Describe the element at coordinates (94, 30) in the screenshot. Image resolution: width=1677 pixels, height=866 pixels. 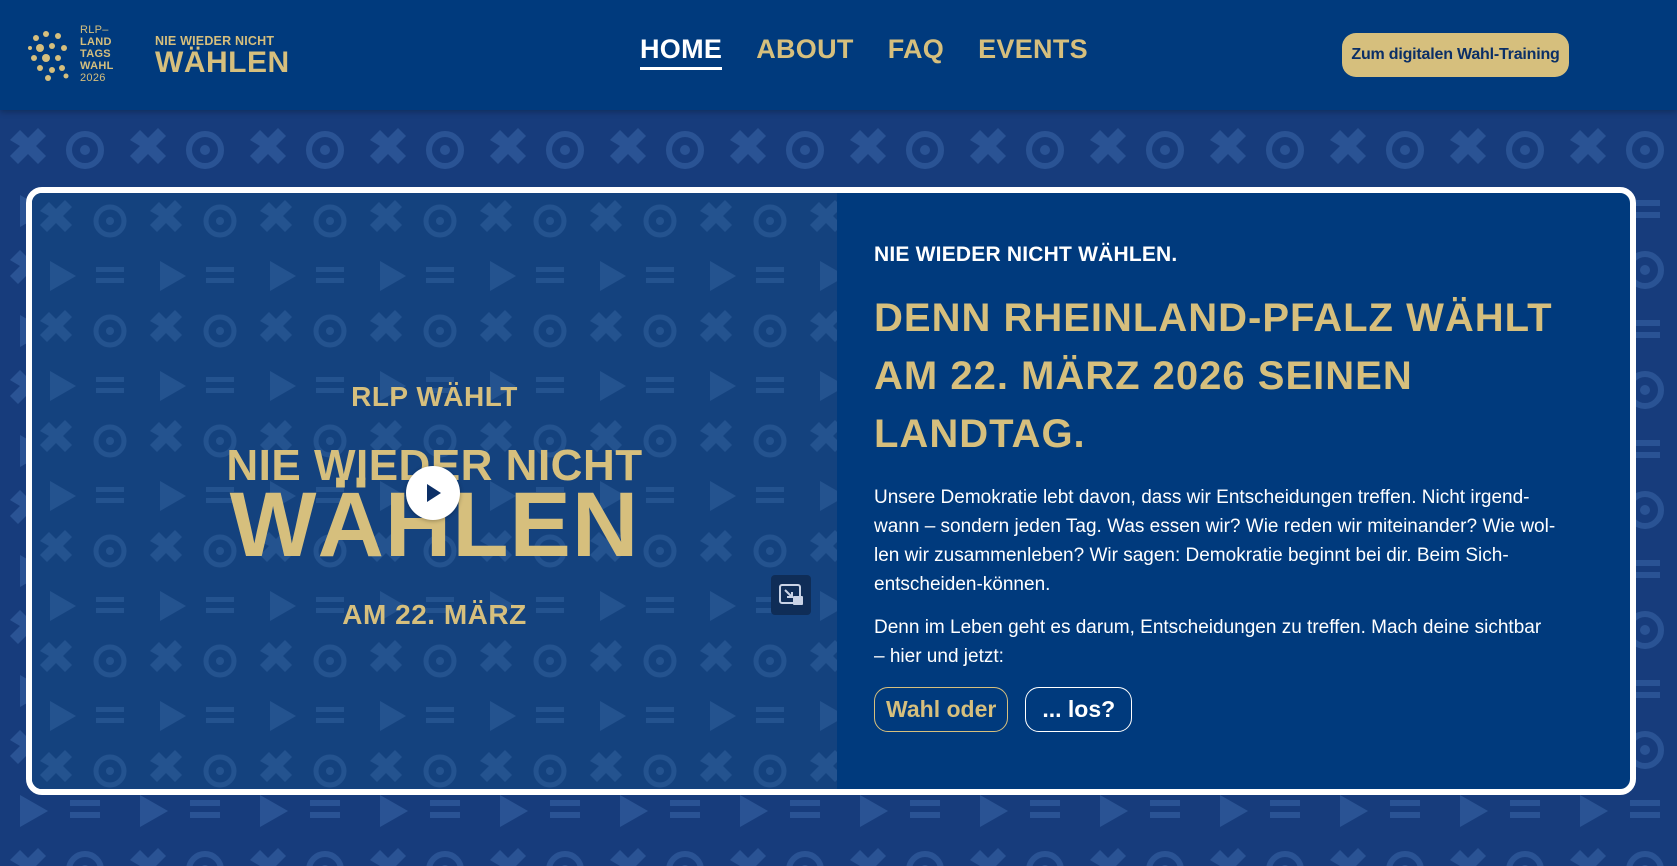
I see `logo-small-line: RLP–` at that location.